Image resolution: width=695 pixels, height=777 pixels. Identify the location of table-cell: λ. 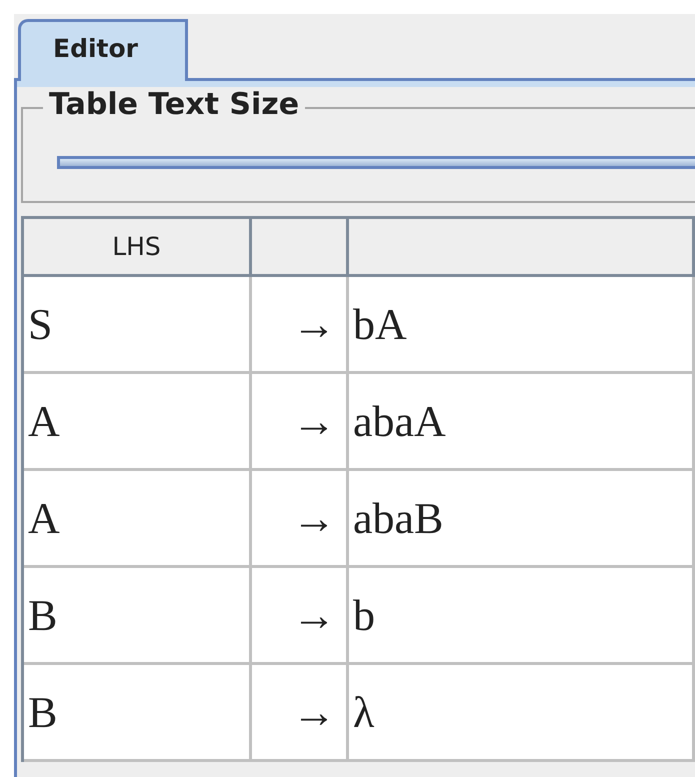
(522, 713).